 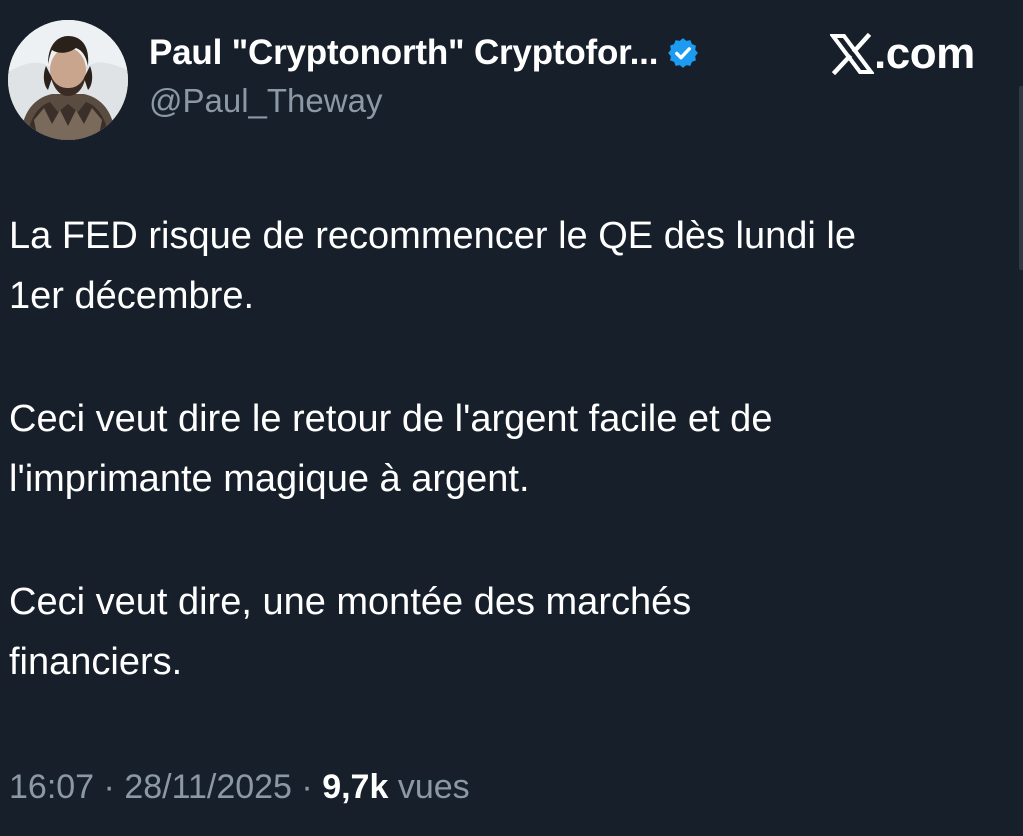 I want to click on views-count: 9,7k, so click(x=355, y=787).